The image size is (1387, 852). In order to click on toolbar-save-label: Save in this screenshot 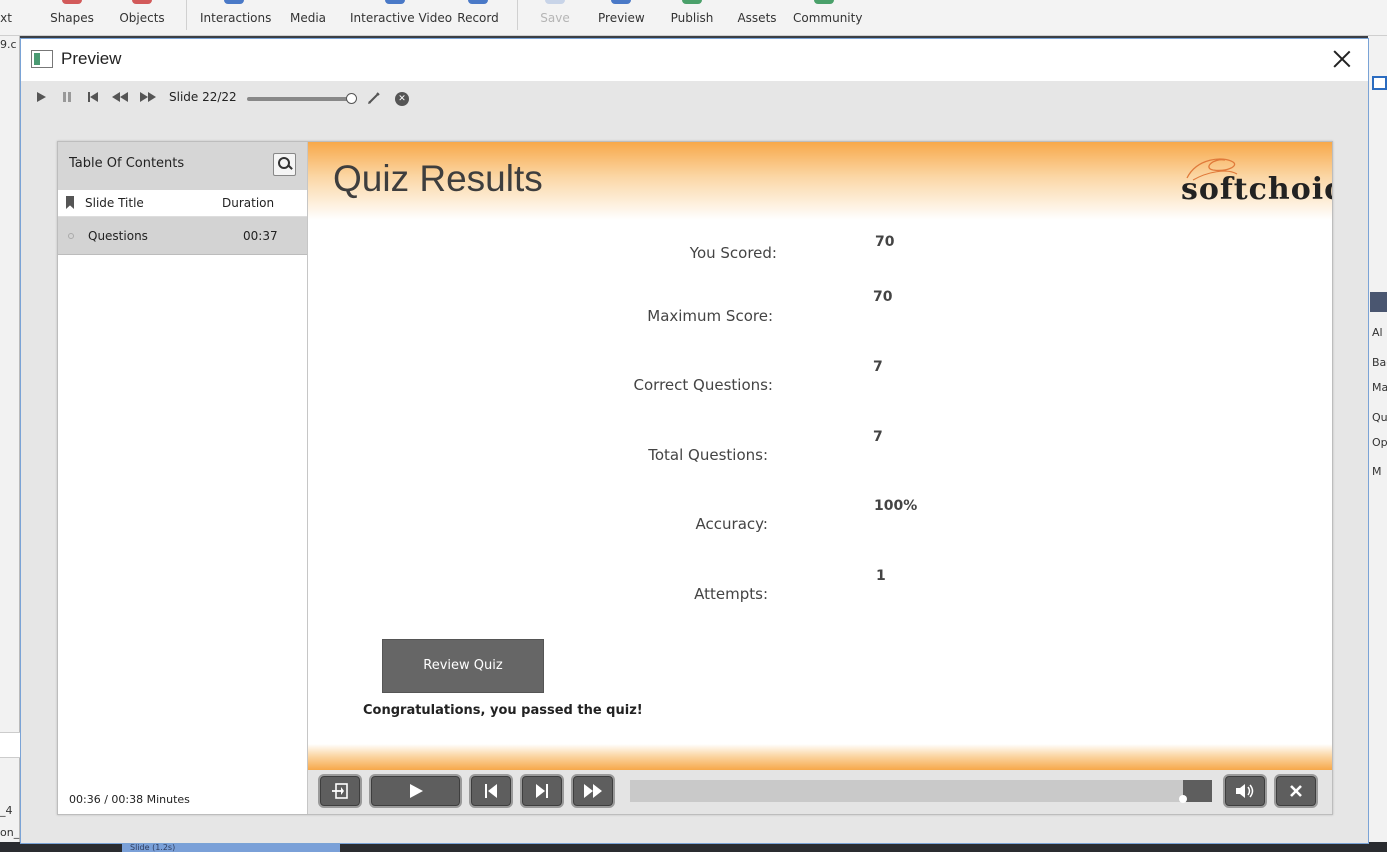, I will do `click(555, 18)`.